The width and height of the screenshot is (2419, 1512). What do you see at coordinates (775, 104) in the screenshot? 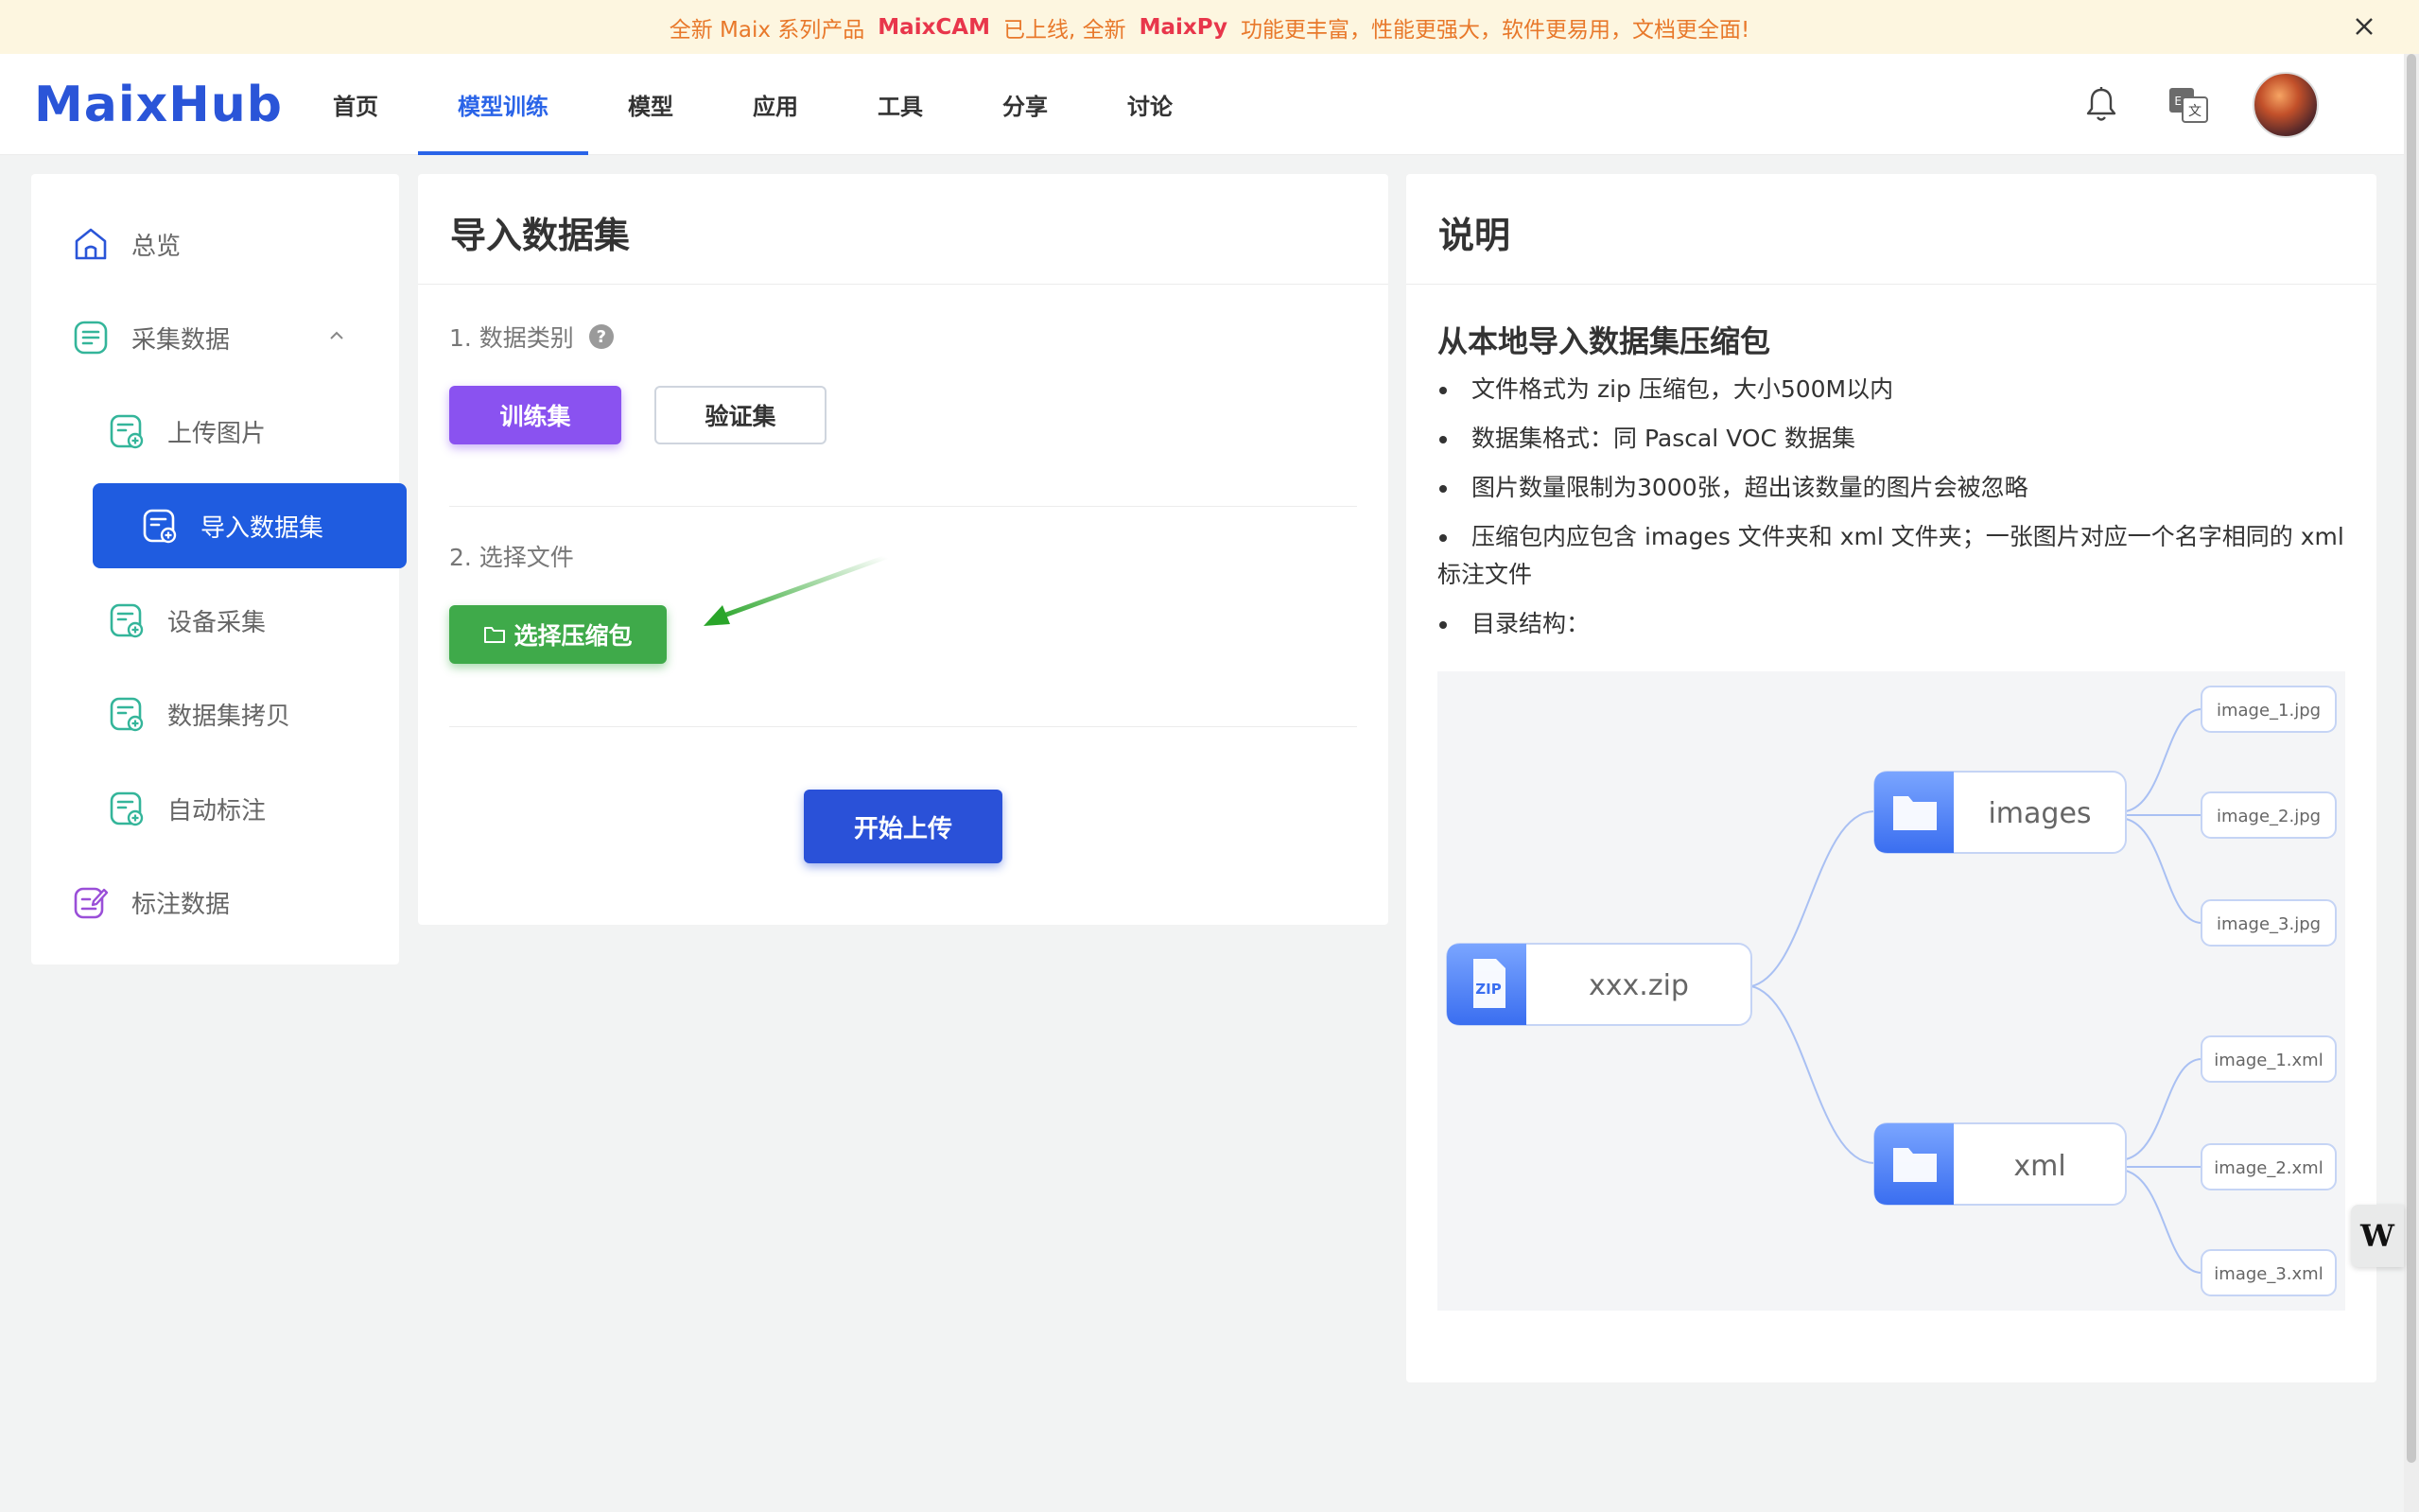
I see `nav-apps: 应用` at bounding box center [775, 104].